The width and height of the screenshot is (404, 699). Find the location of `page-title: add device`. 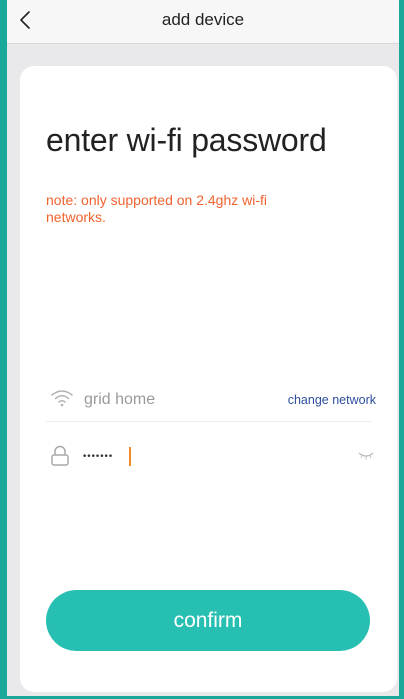

page-title: add device is located at coordinates (203, 19).